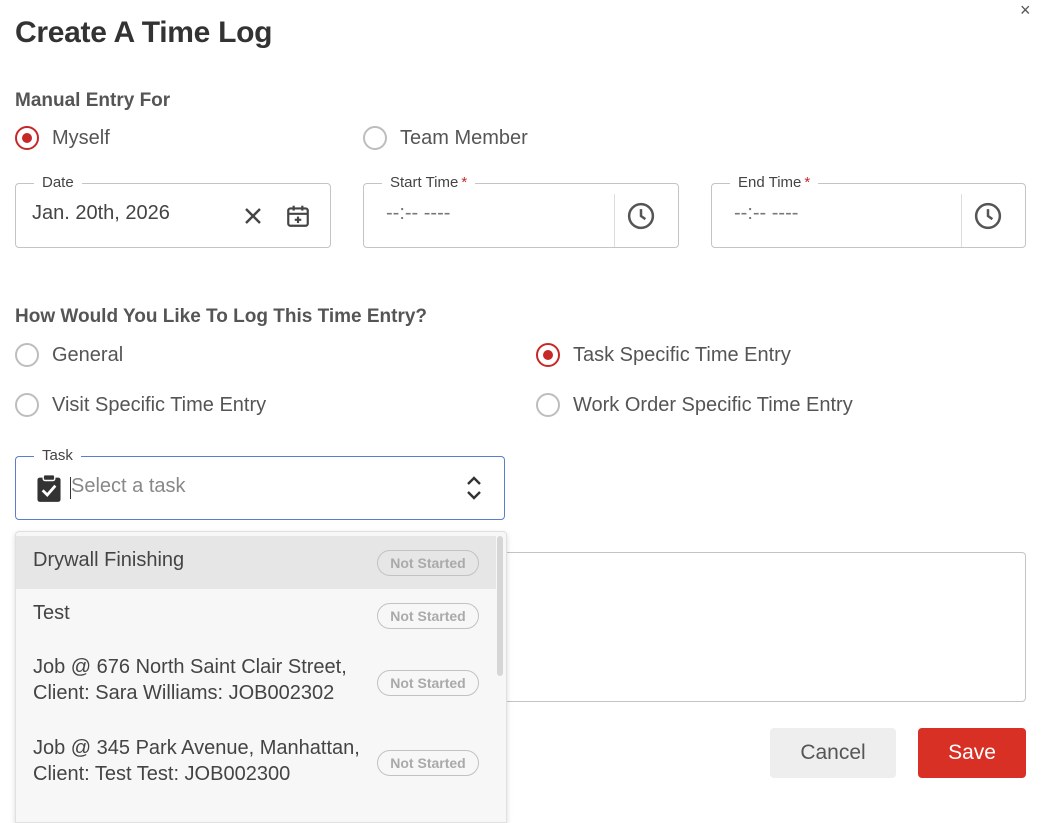 Image resolution: width=1044 pixels, height=823 pixels. Describe the element at coordinates (464, 137) in the screenshot. I see `radio-label: Team Member` at that location.